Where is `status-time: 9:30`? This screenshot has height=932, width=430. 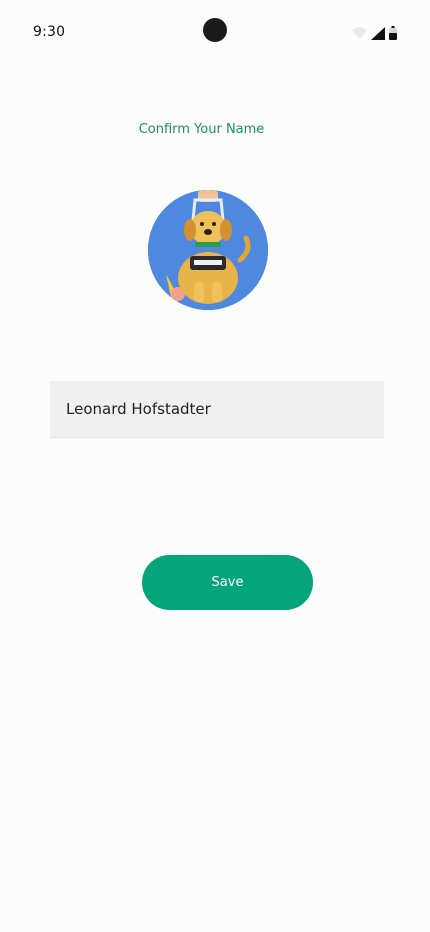 status-time: 9:30 is located at coordinates (49, 32).